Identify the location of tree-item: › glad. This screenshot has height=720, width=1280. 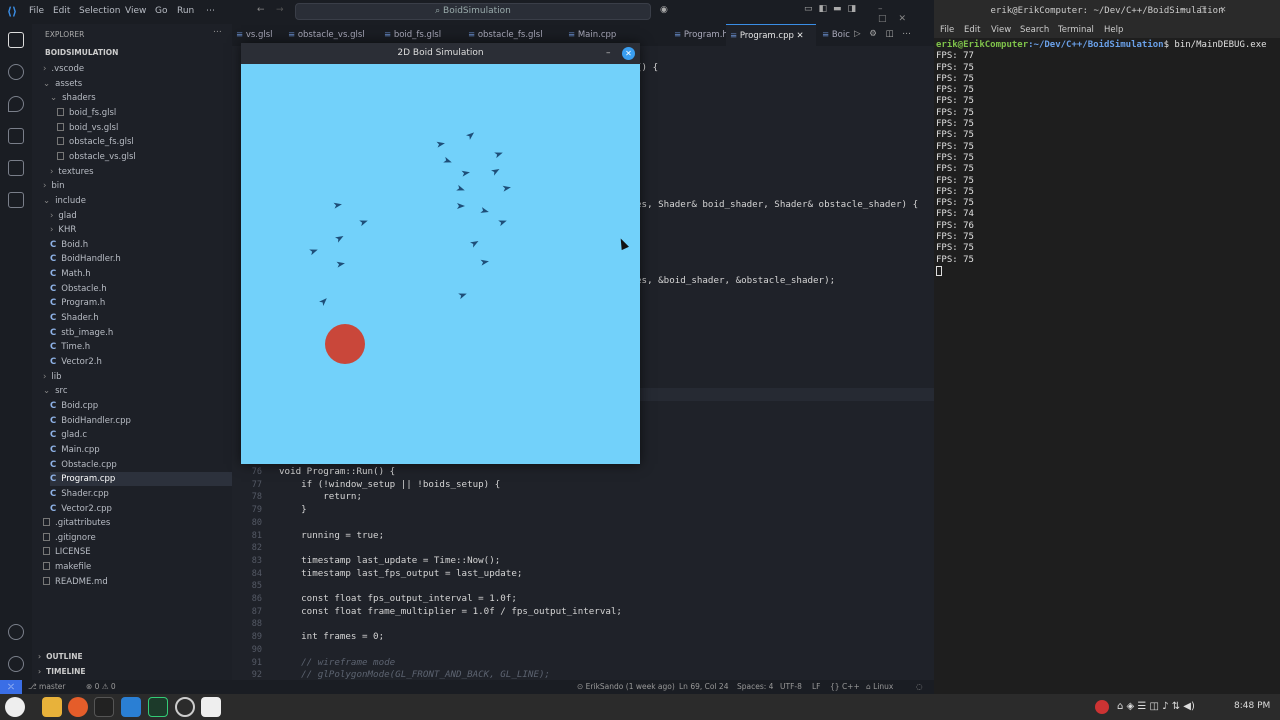
(141, 216).